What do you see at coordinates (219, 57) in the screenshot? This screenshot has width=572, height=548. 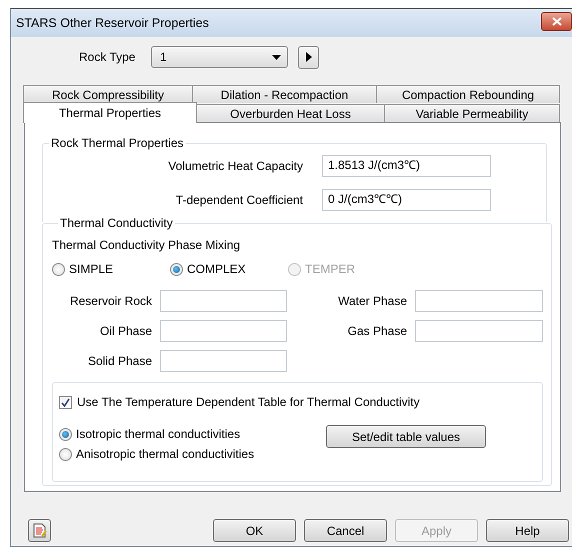 I see `rock-type-dropdown: 1` at bounding box center [219, 57].